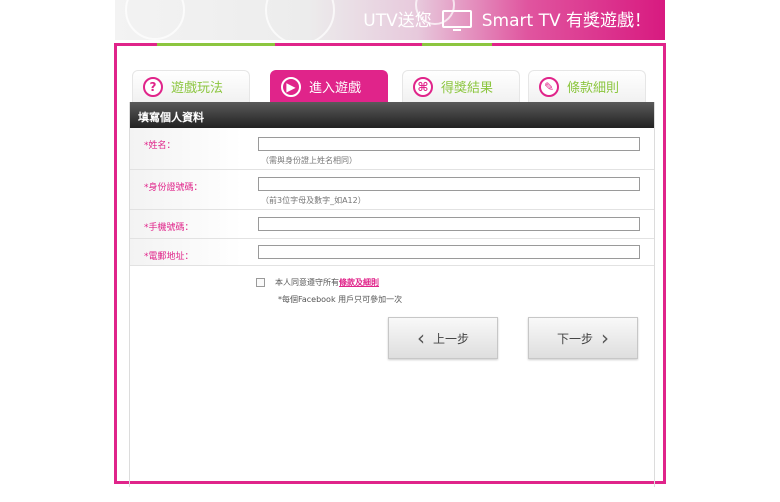 This screenshot has height=502, width=780. I want to click on agree-terms: 本人同意遵守所有條款及細則, so click(317, 282).